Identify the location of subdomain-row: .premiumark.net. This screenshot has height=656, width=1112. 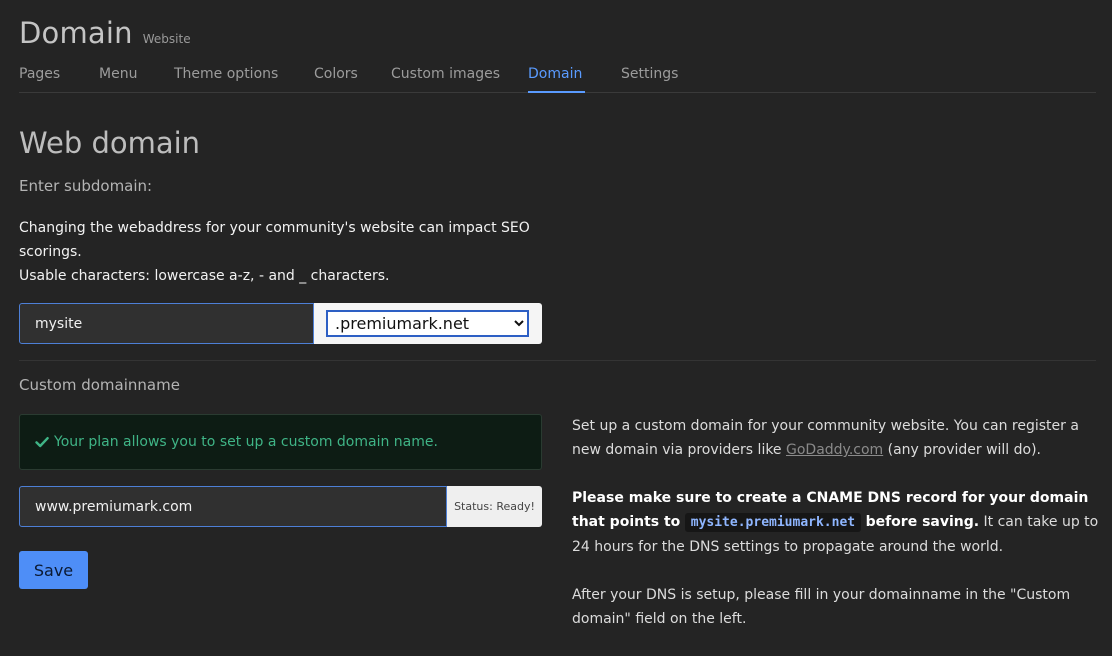
(280, 323).